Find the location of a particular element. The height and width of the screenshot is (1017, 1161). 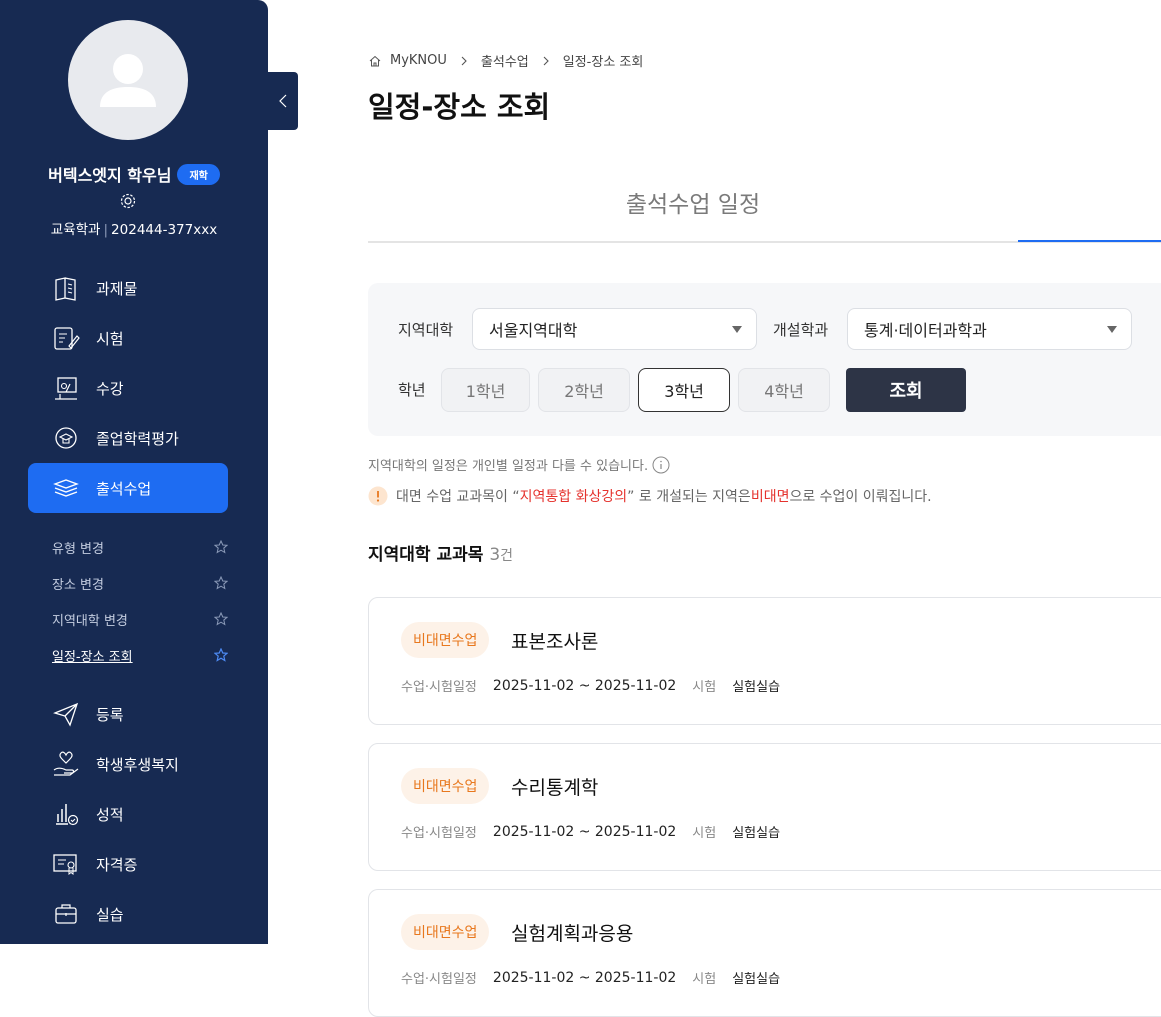

menu-label: 실습 is located at coordinates (110, 914).